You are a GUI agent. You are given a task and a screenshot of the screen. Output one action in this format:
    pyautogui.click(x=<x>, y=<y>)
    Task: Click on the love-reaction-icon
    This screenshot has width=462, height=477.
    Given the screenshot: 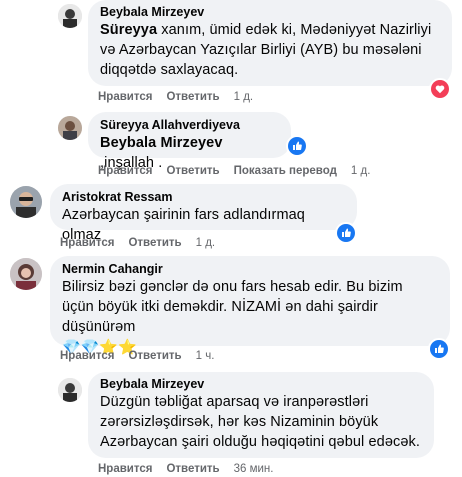 What is the action you would take?
    pyautogui.click(x=440, y=89)
    